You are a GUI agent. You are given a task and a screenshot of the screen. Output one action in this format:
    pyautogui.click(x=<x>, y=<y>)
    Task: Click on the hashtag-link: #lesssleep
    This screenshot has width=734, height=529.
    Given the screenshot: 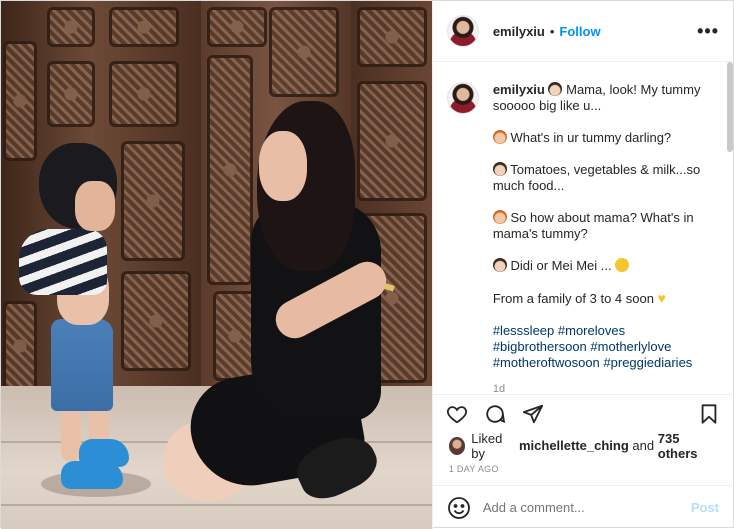 What is the action you would take?
    pyautogui.click(x=523, y=330)
    